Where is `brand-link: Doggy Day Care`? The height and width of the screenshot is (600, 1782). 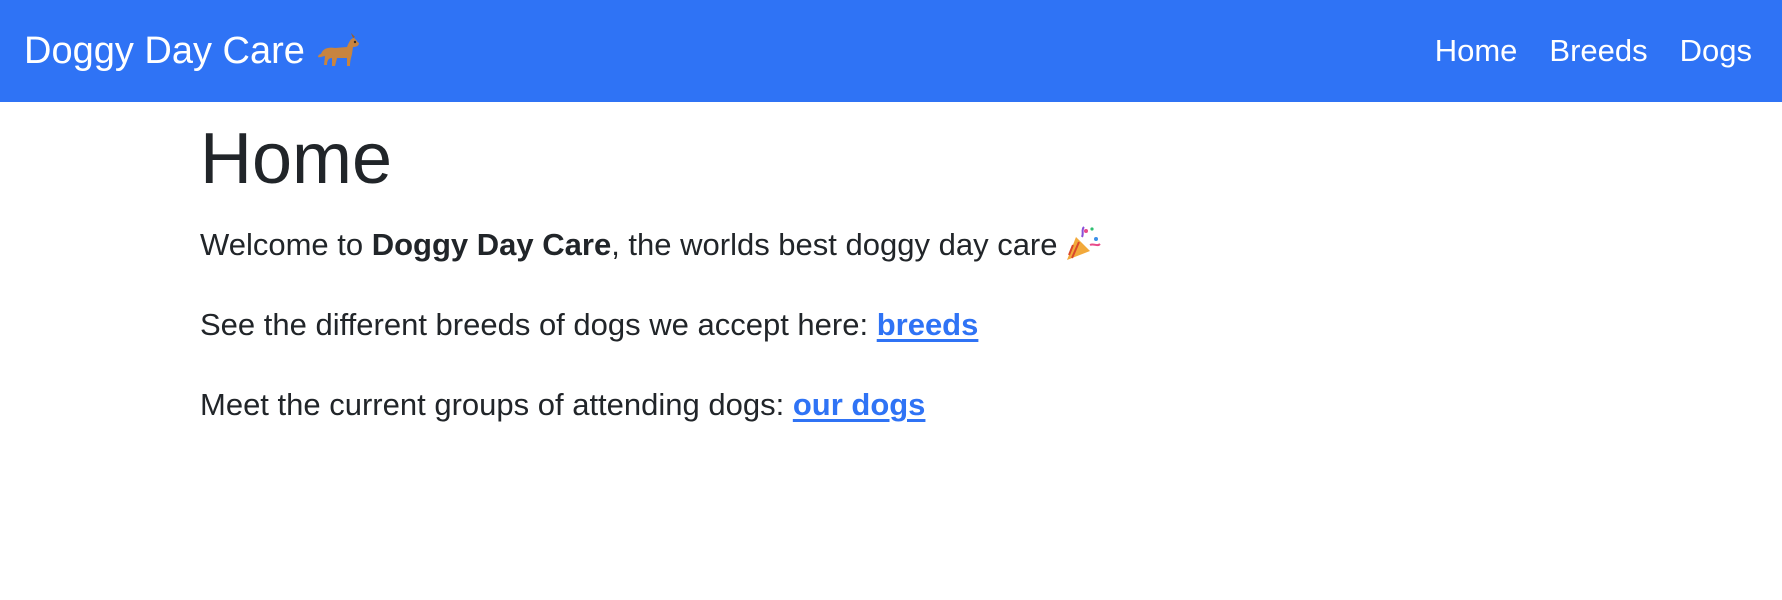 brand-link: Doggy Day Care is located at coordinates (192, 51).